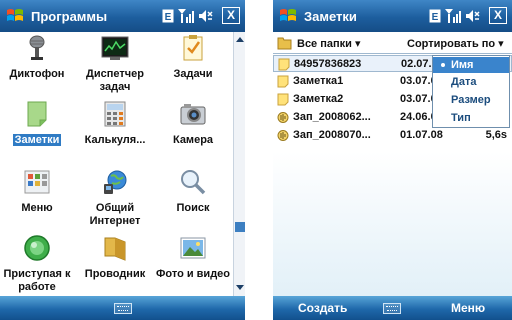  I want to click on program-label: Меню, so click(37, 208).